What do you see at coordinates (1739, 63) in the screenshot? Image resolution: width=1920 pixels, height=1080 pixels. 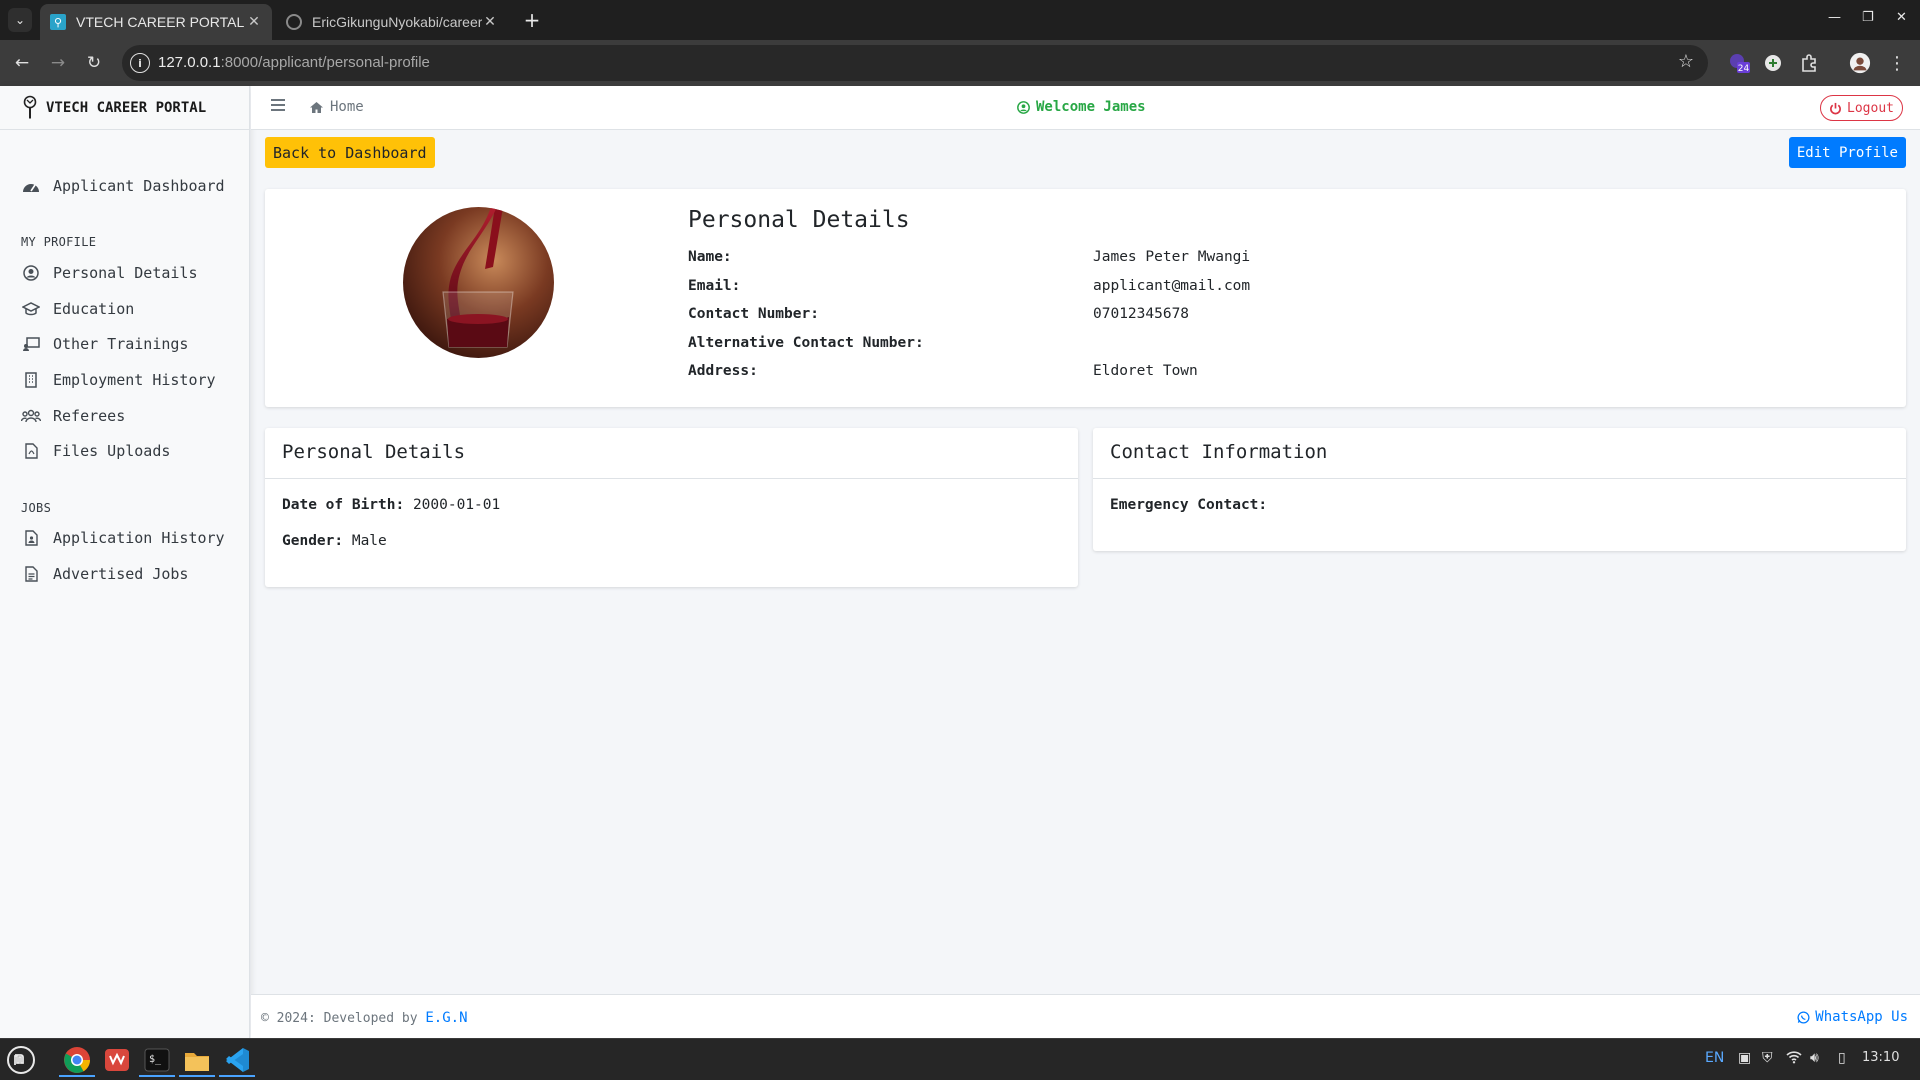 I see `extension-icon: 24` at bounding box center [1739, 63].